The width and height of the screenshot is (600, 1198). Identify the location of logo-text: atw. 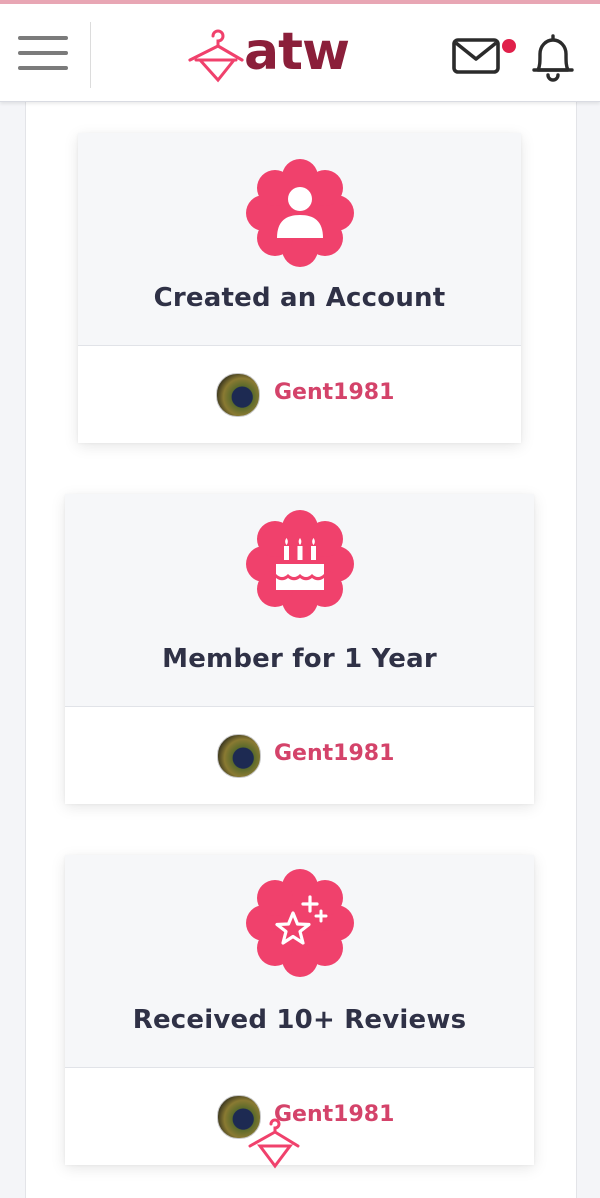
(297, 52).